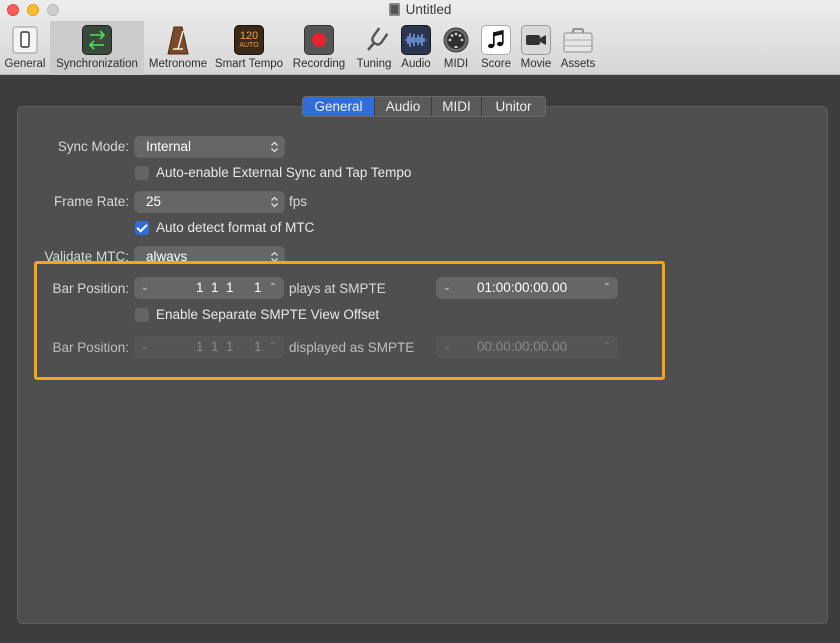 Image resolution: width=840 pixels, height=643 pixels. I want to click on validate-mtc-select: always, so click(209, 254).